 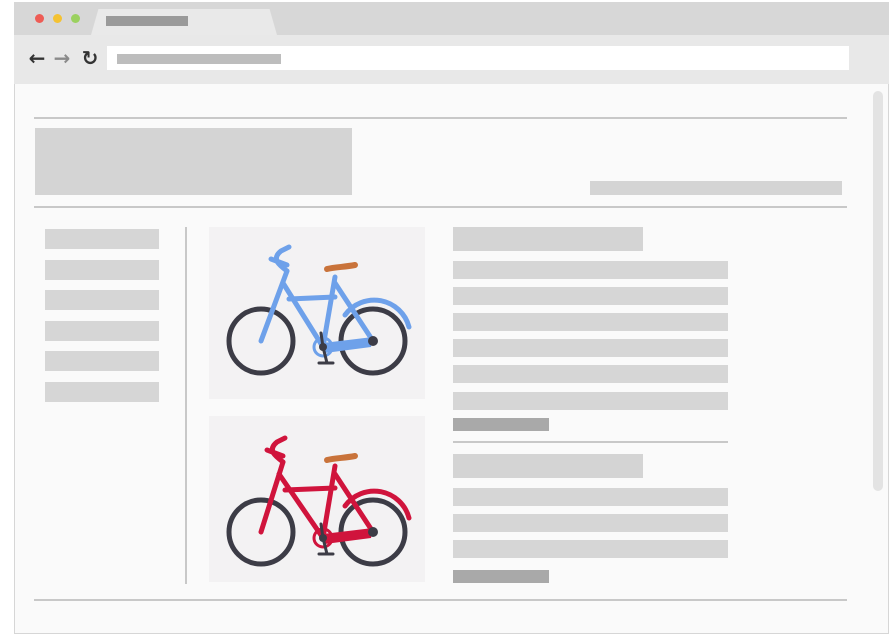 I want to click on logo-placeholder, so click(x=193, y=161).